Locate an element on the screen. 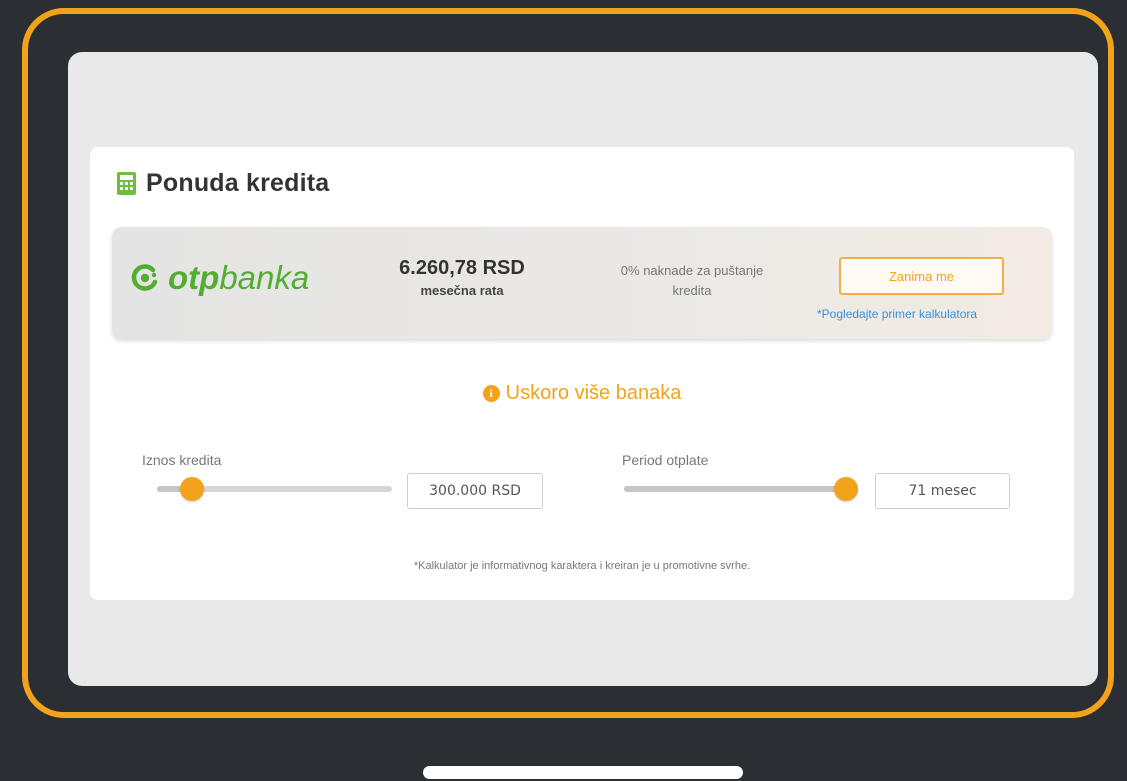  repayment-period-value: 71 mesec is located at coordinates (942, 491).